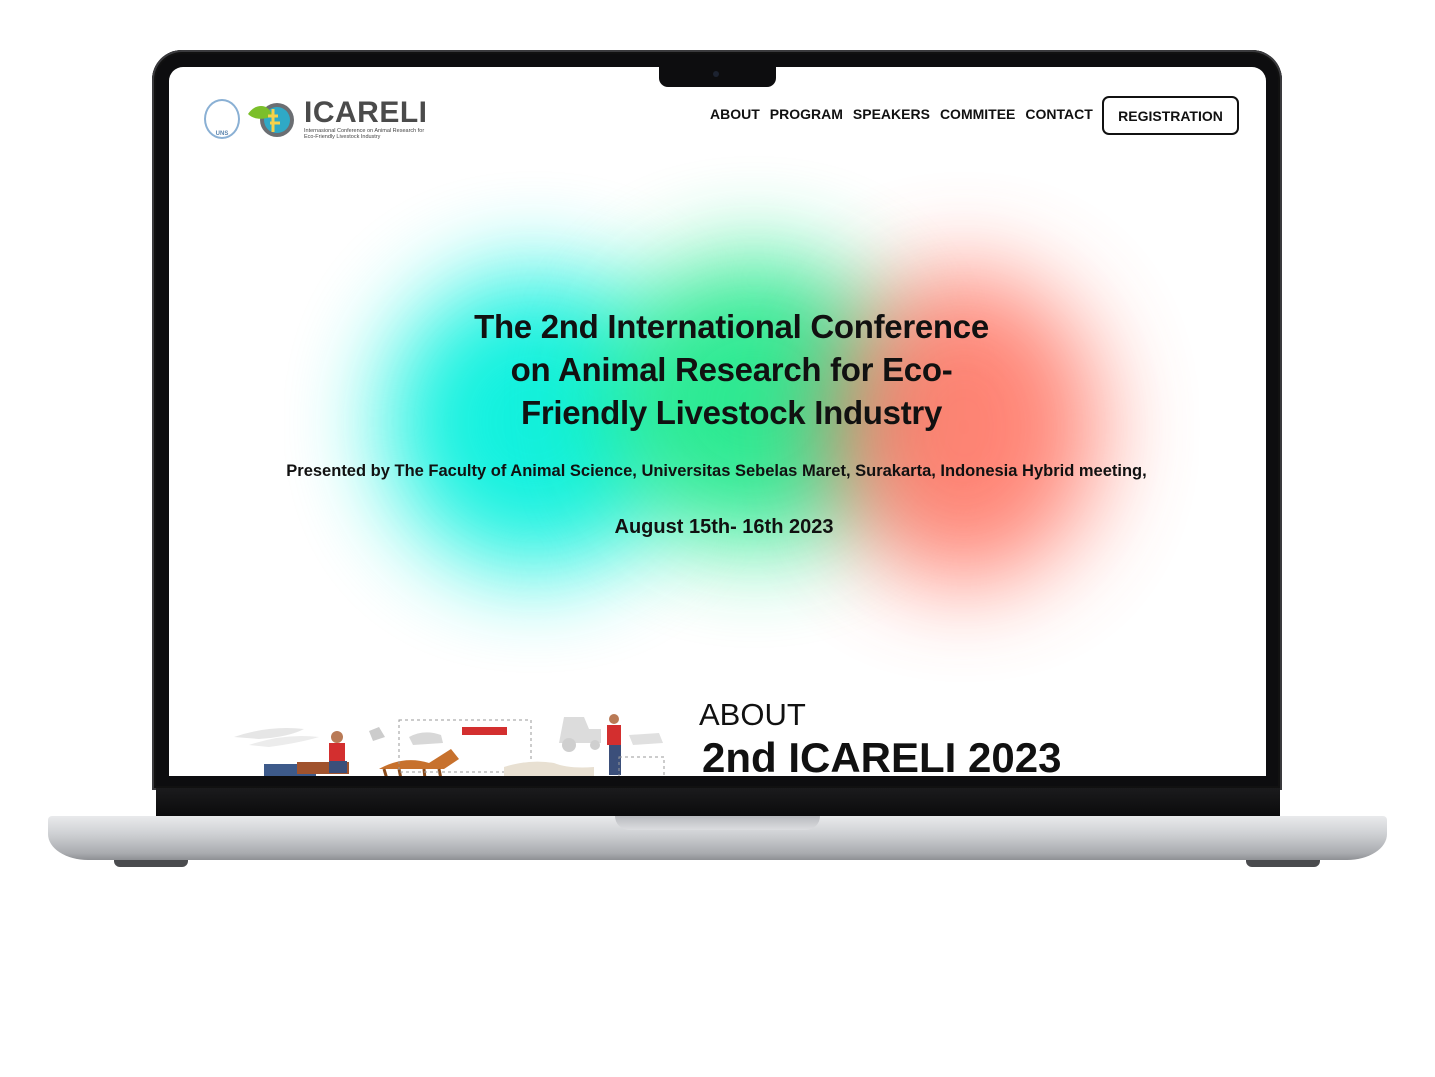  What do you see at coordinates (731, 326) in the screenshot?
I see `hero-title-line: The 2nd International Conference` at bounding box center [731, 326].